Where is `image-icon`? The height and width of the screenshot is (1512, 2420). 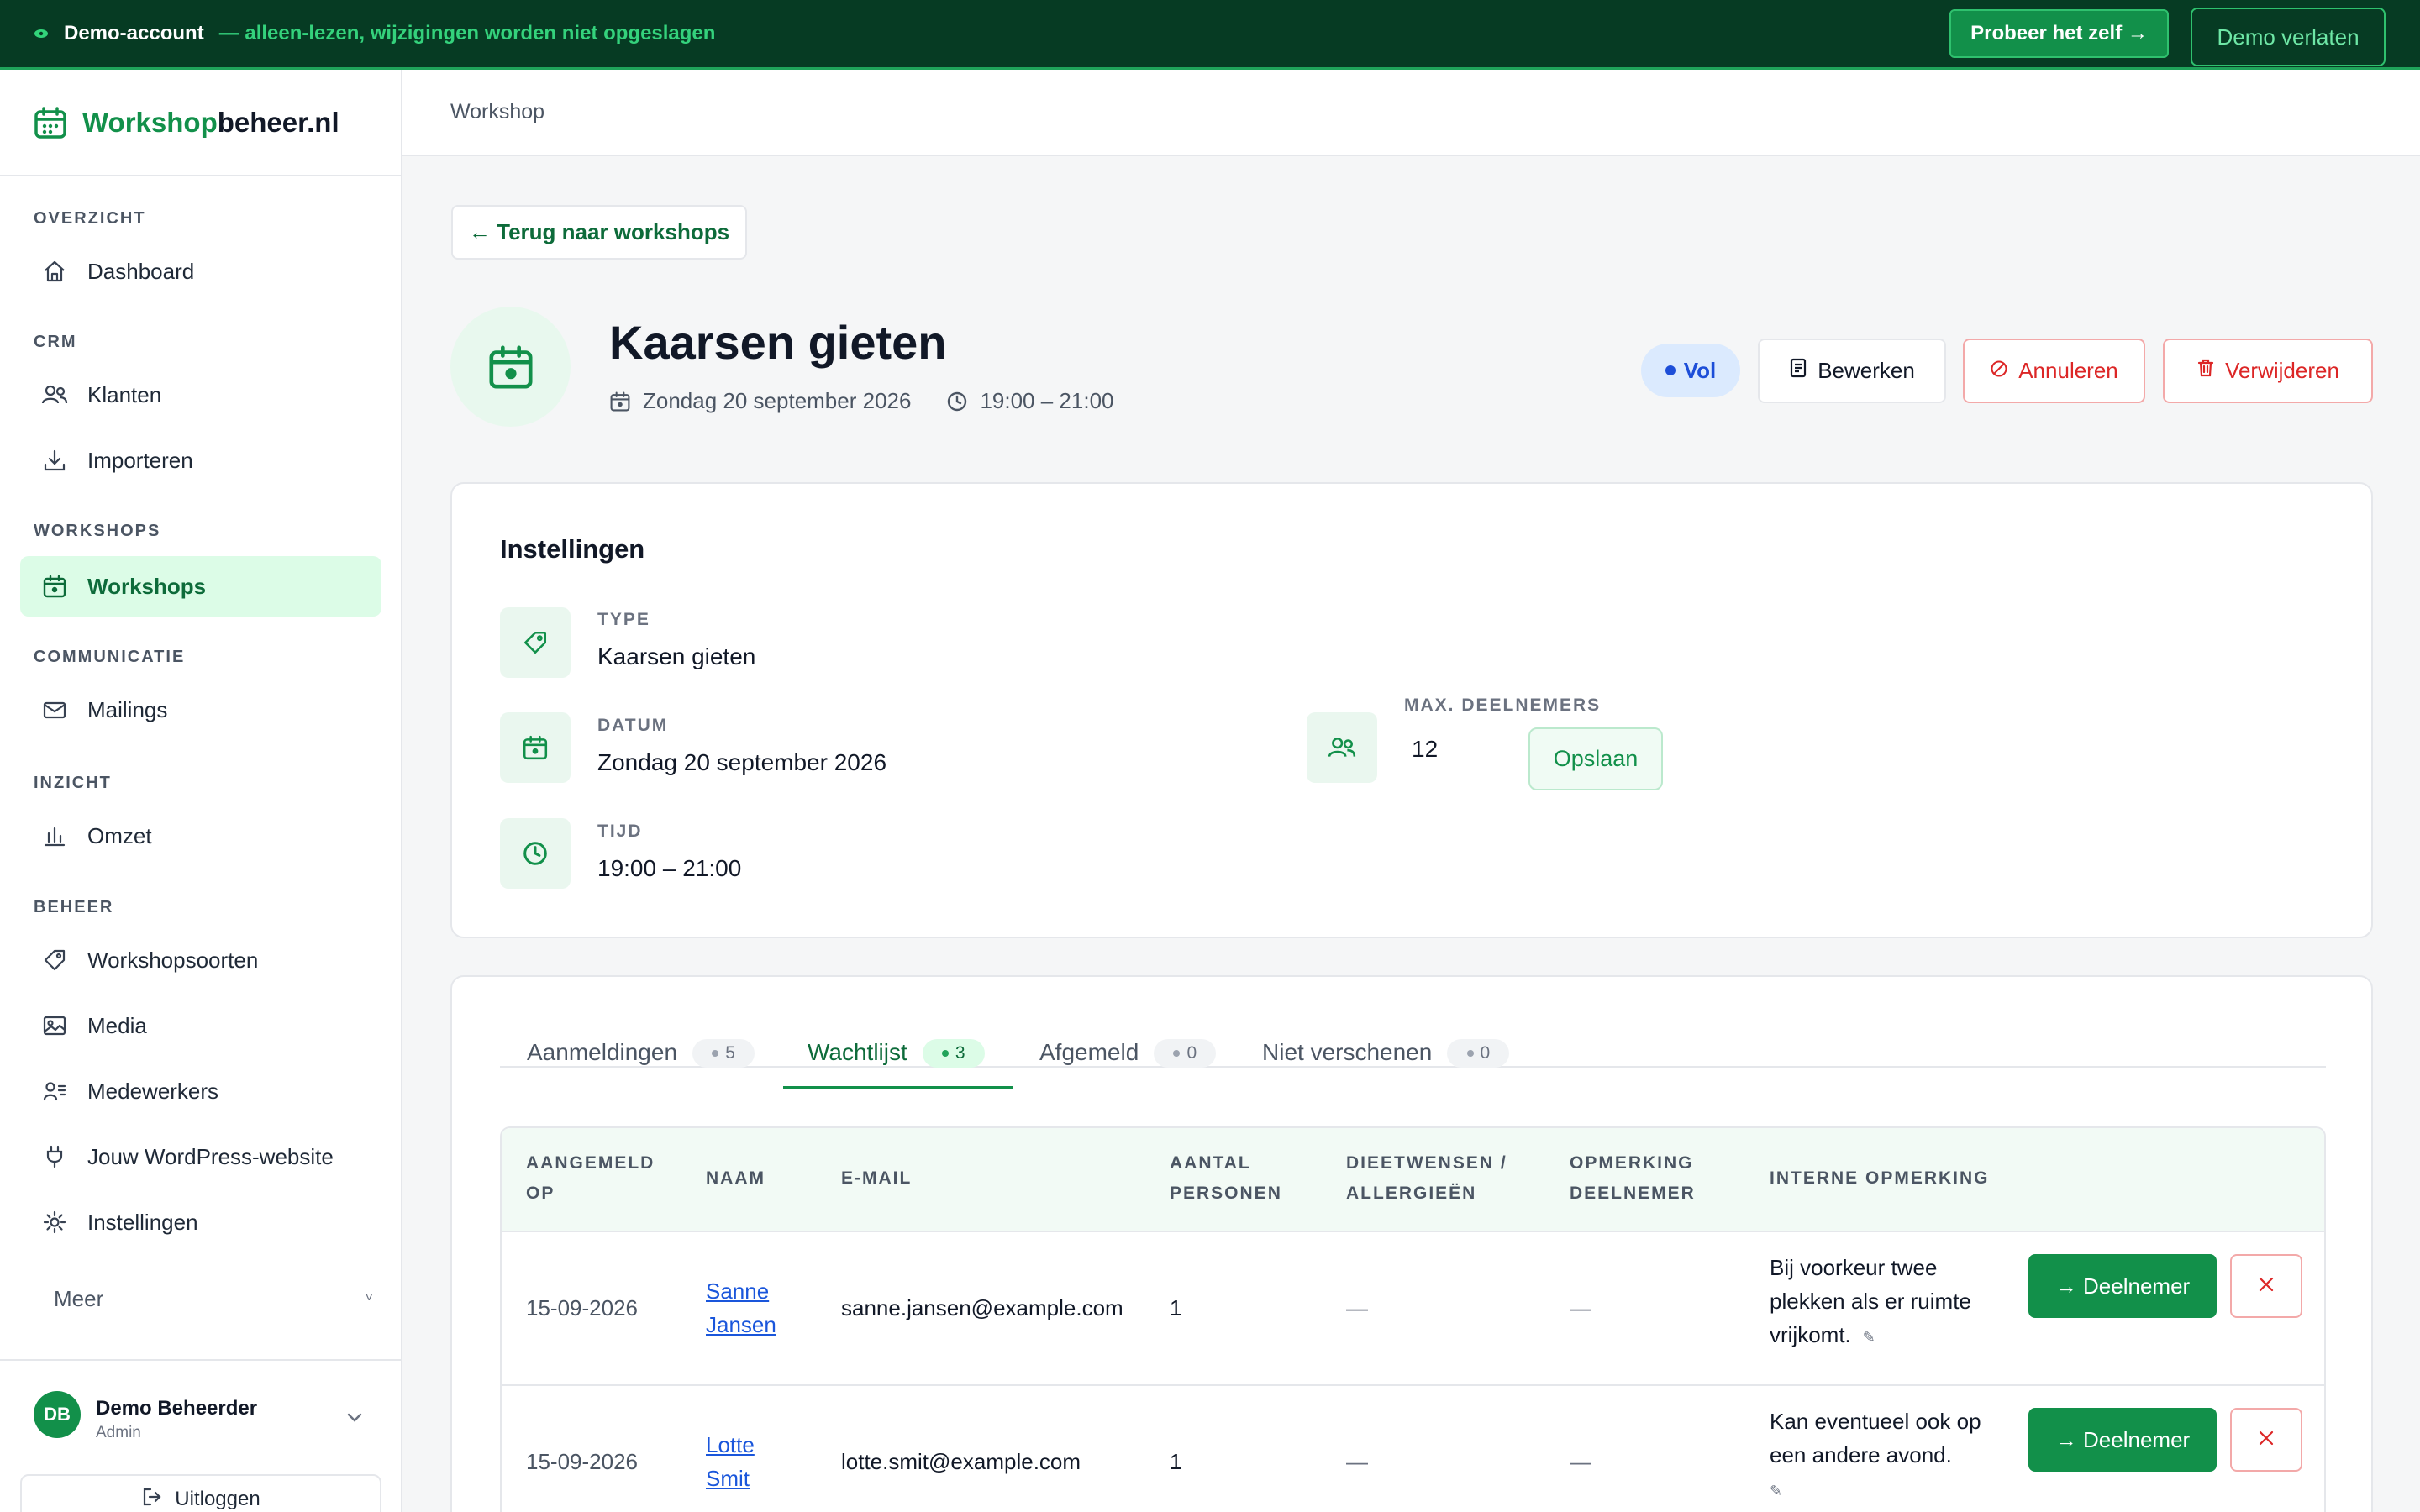
image-icon is located at coordinates (54, 1025).